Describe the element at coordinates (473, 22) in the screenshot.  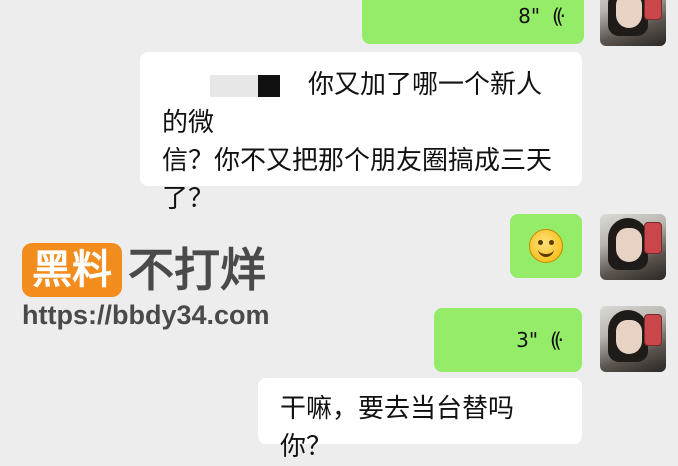
I see `voice-message-bubble: 8" ((·` at that location.